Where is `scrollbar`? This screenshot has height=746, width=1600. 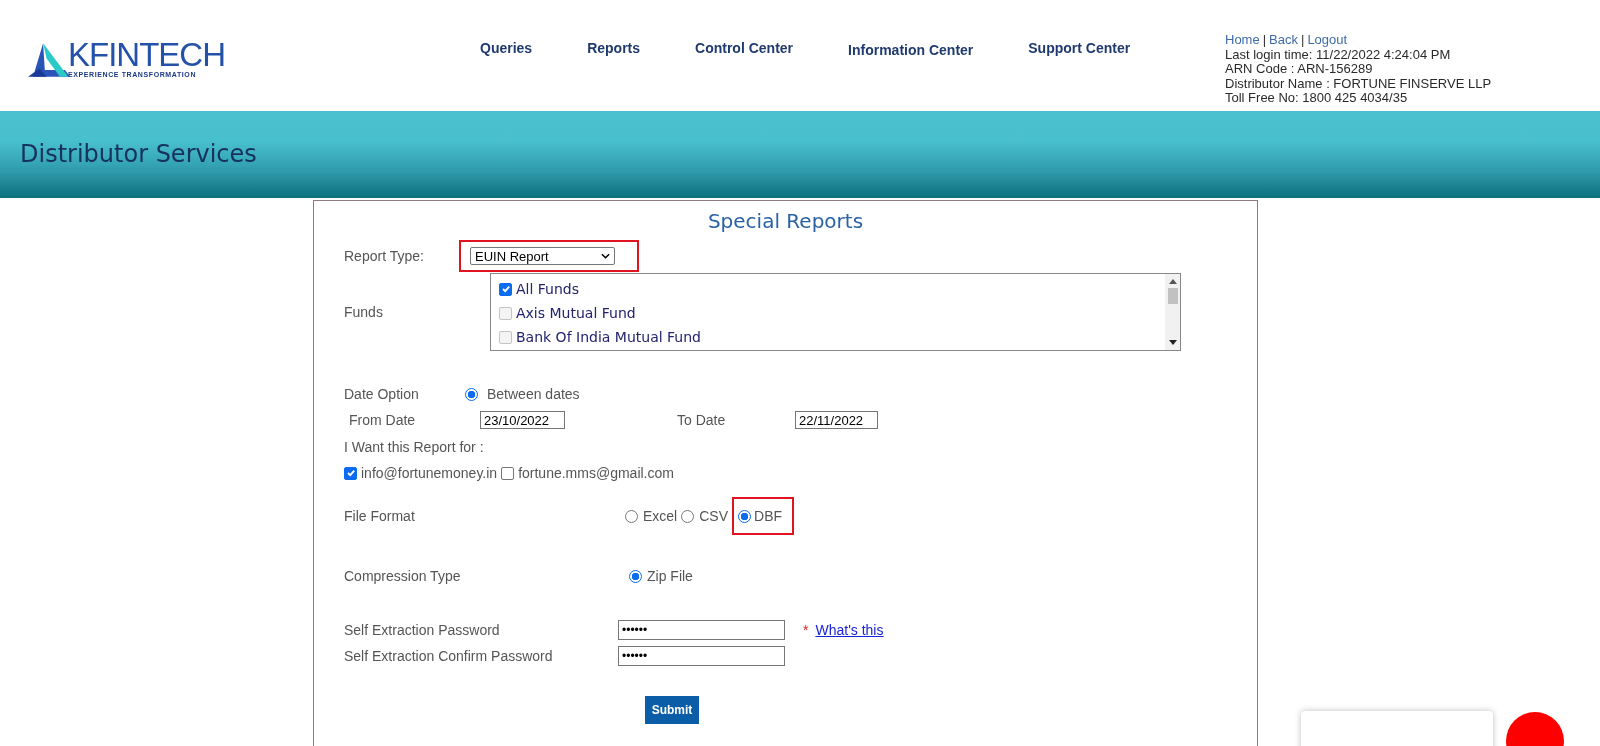 scrollbar is located at coordinates (1172, 312).